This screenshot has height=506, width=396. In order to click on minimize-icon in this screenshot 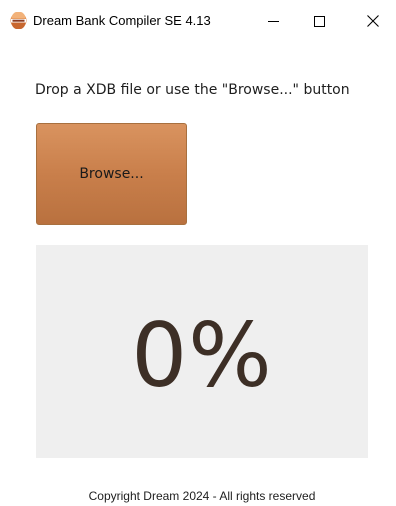, I will do `click(273, 21)`.